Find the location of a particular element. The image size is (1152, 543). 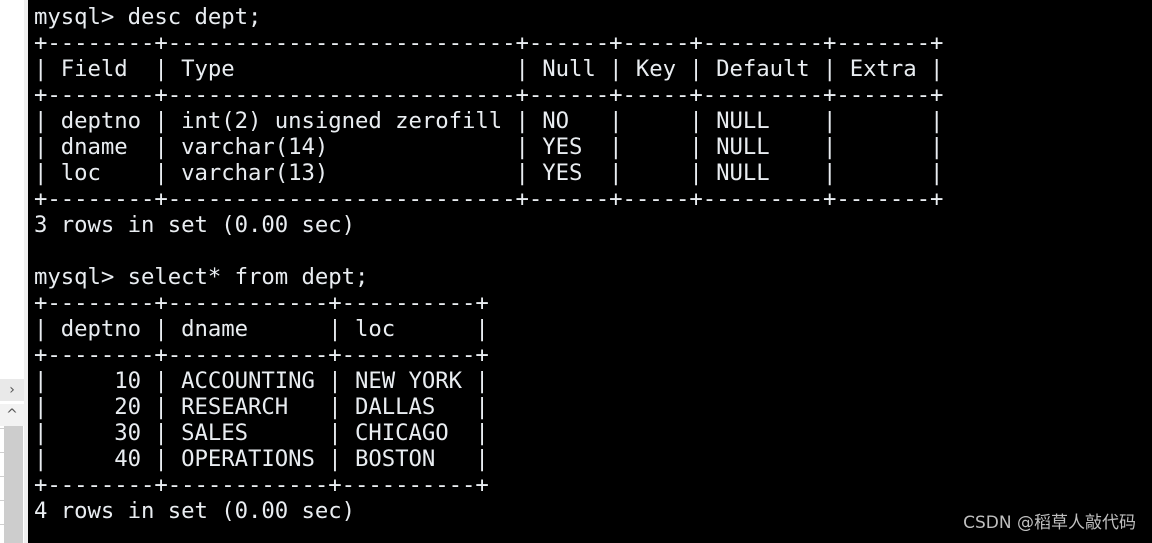

terminal-line-prompt: mysql> select* from dept; is located at coordinates (201, 277).